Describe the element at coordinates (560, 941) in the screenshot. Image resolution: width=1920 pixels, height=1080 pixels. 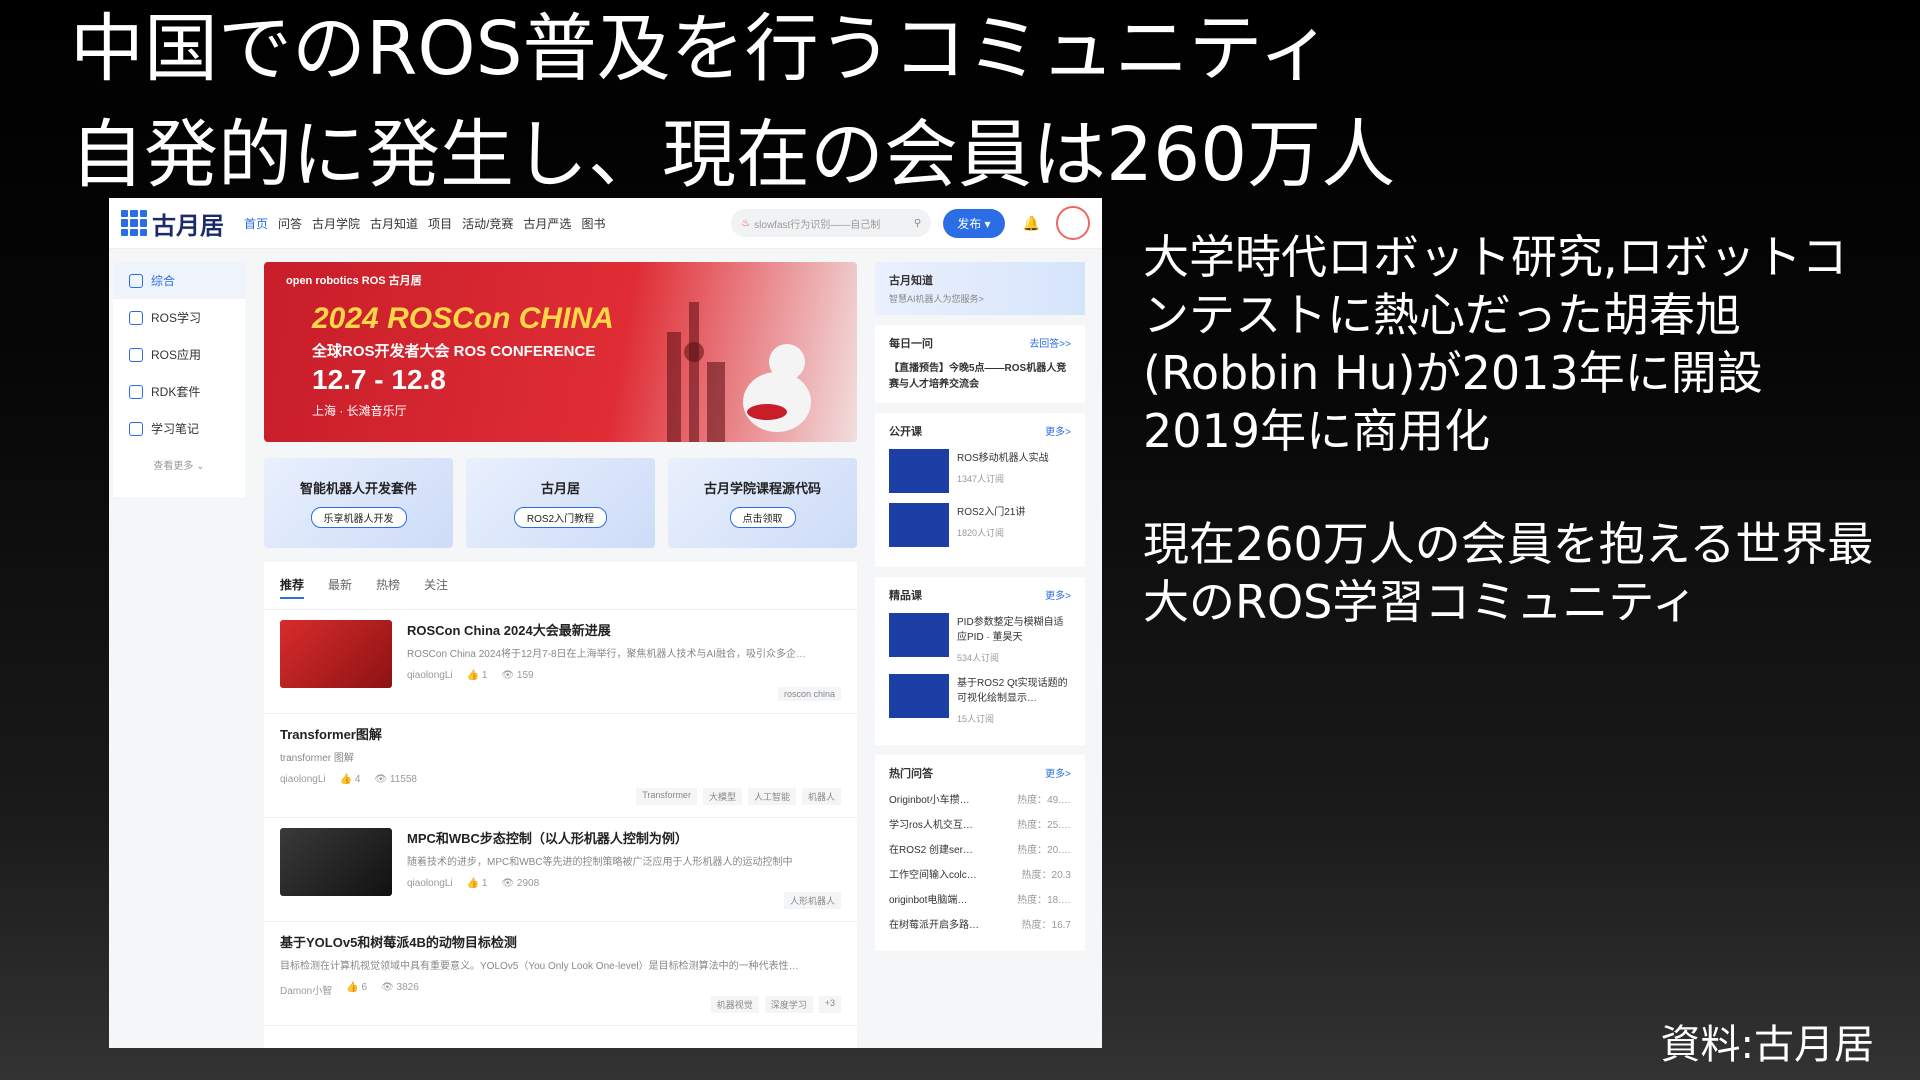
I see `post-title: 基于YOLOv5和树莓派4B的动物目标检测` at that location.